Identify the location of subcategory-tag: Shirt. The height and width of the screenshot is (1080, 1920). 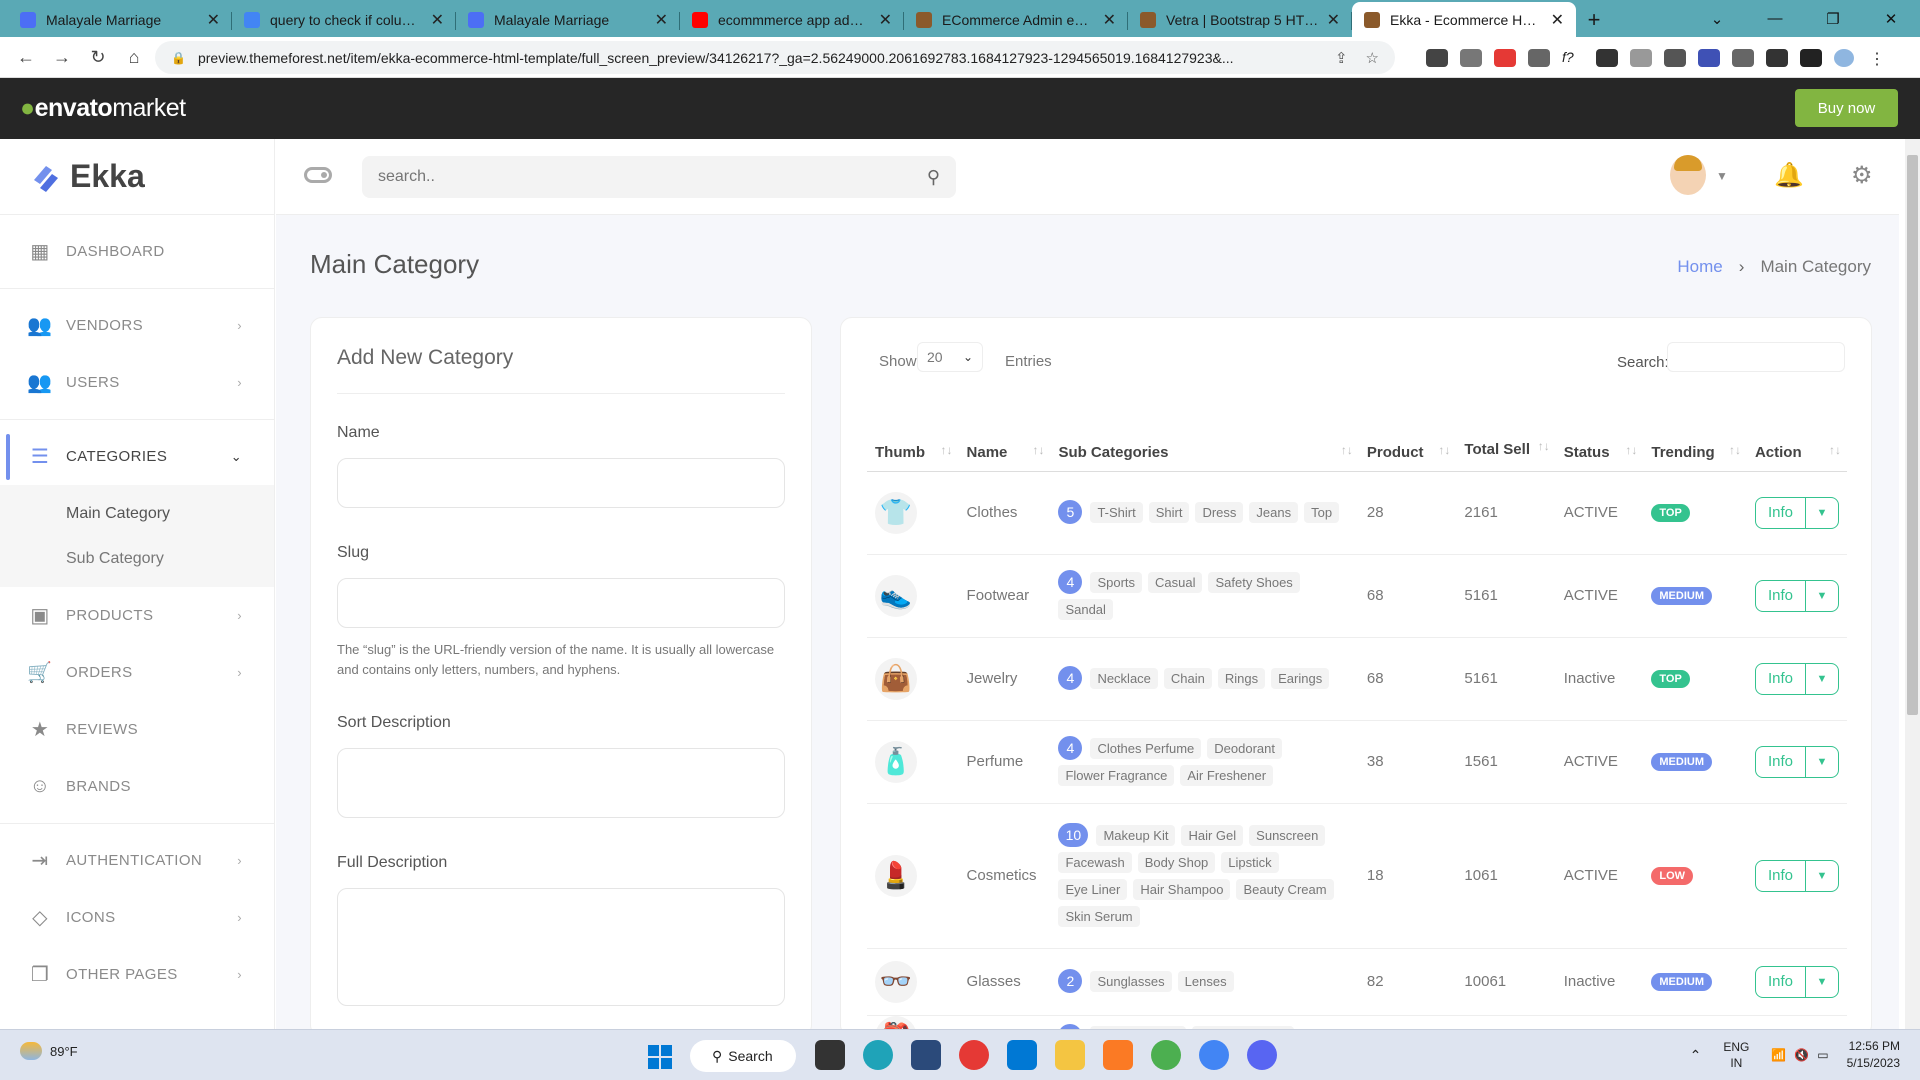
(1169, 512).